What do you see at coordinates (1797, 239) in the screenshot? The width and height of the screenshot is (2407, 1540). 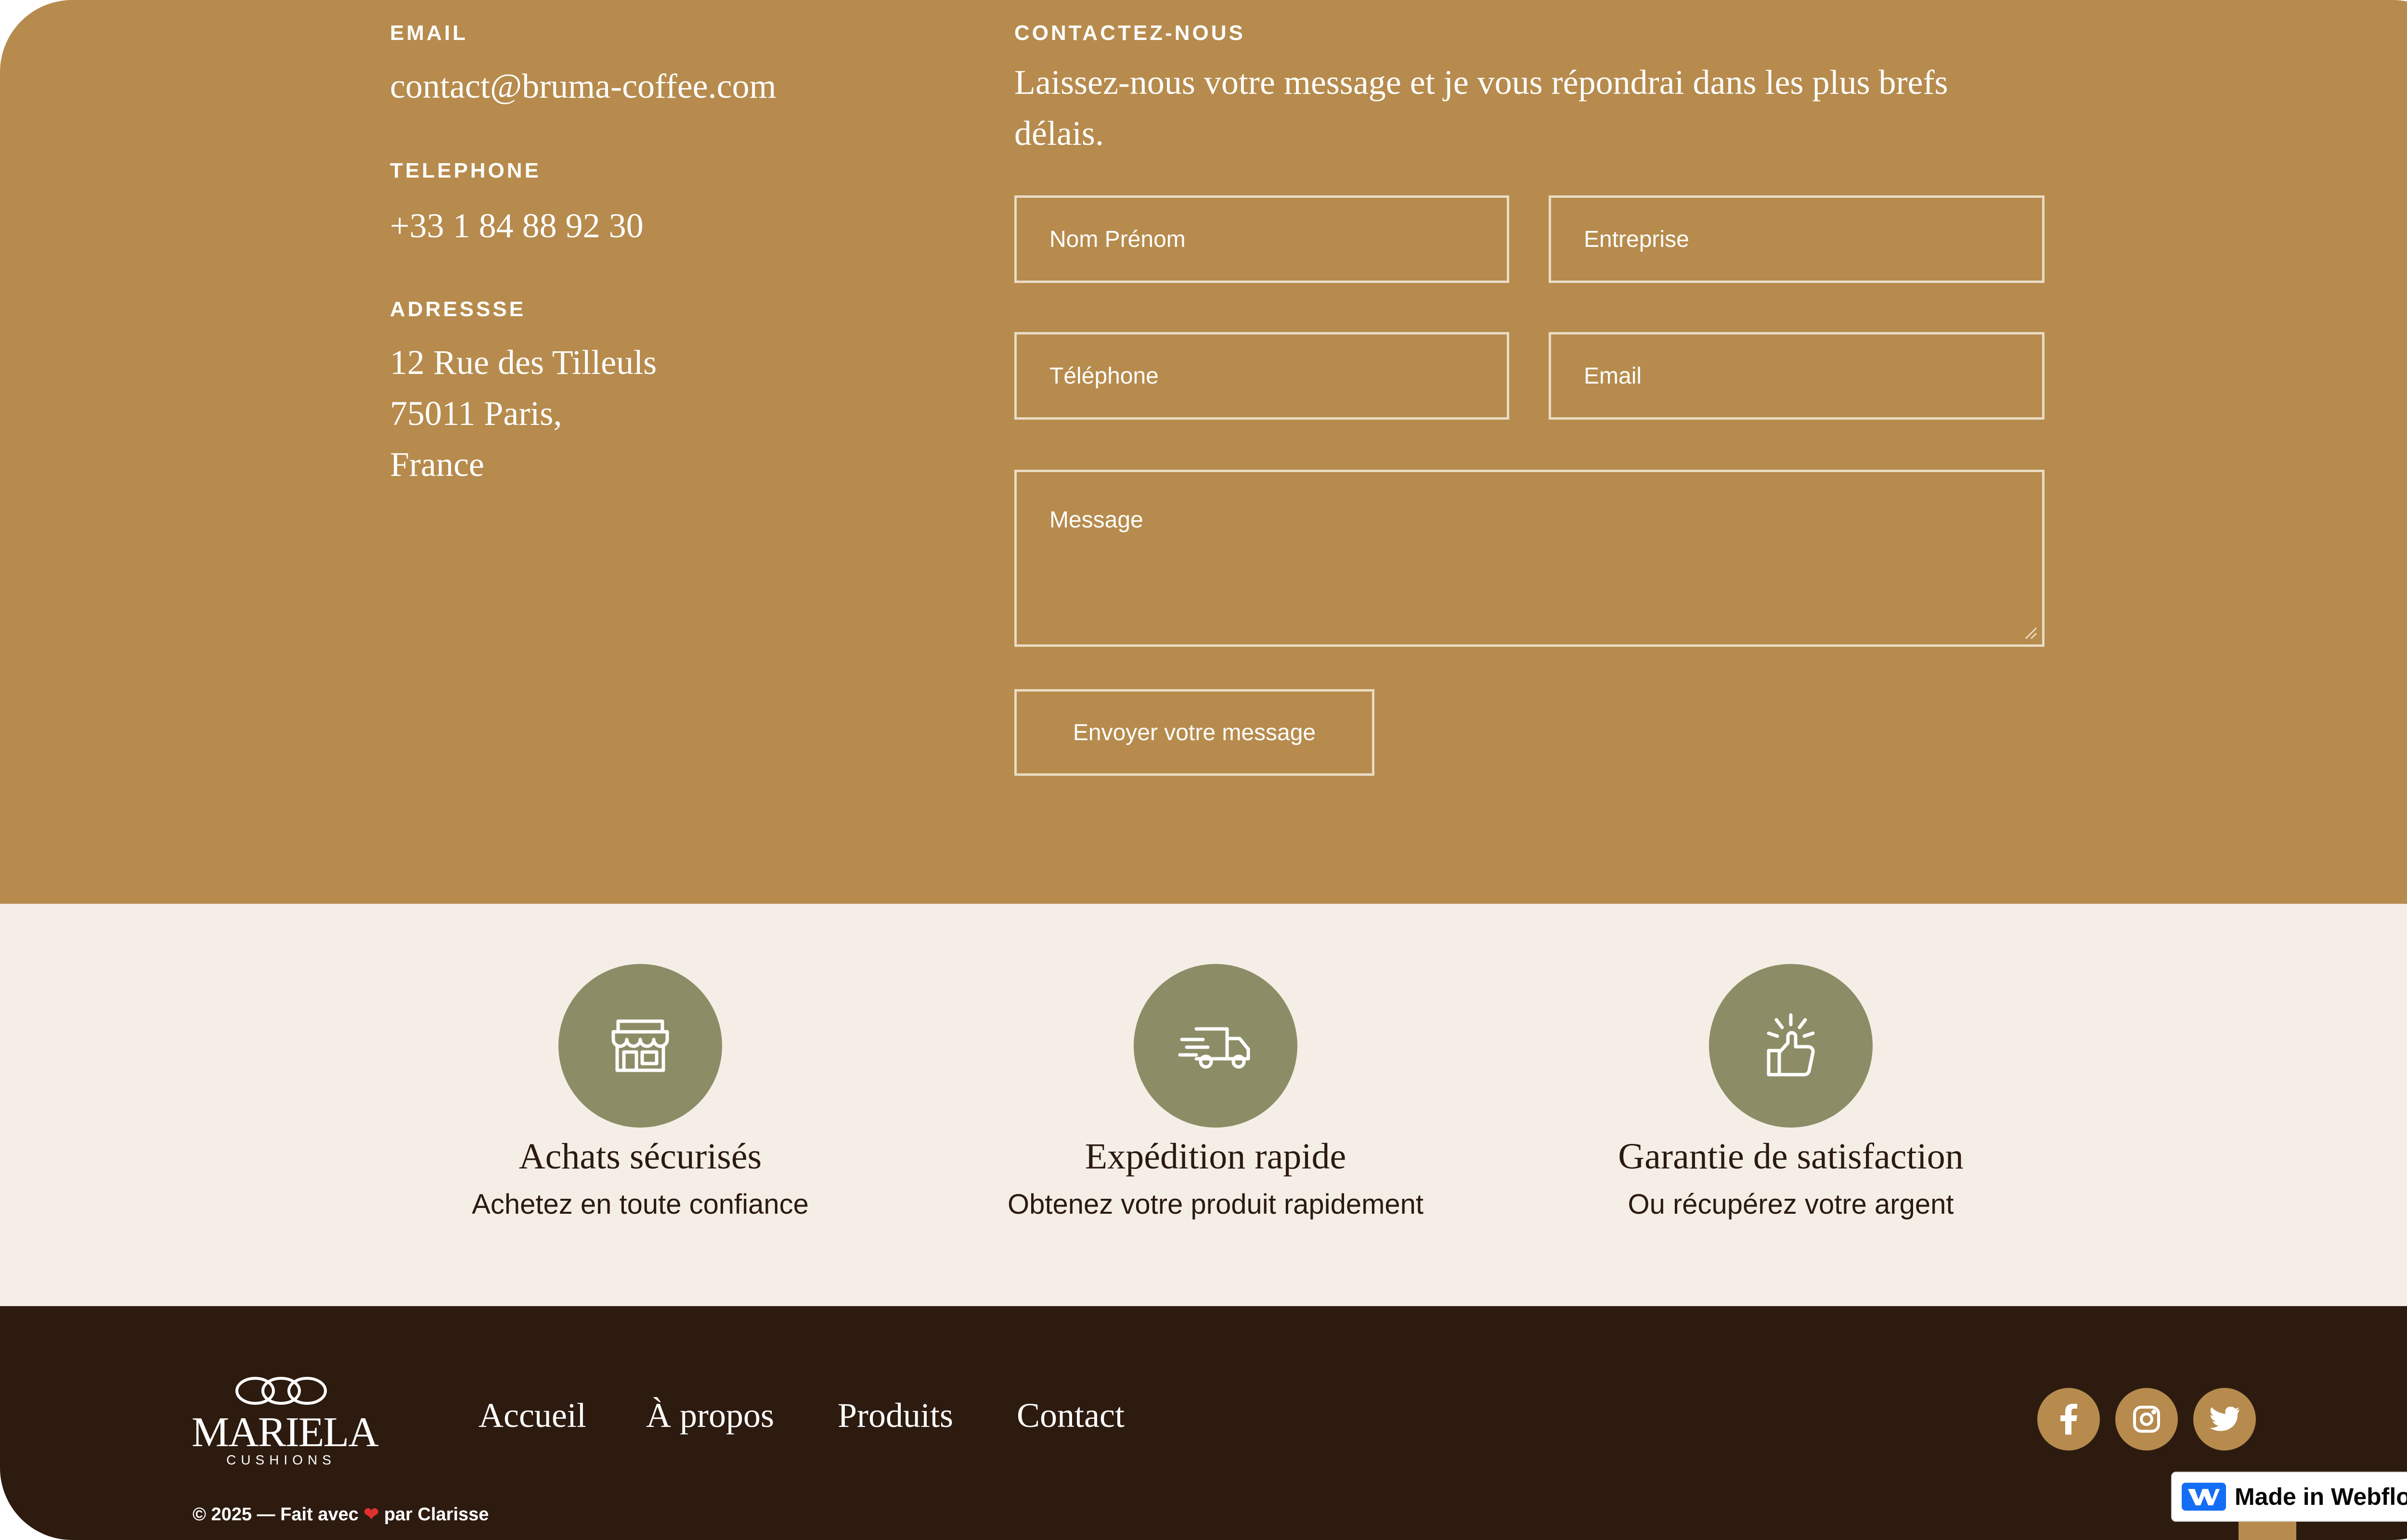 I see `company-field: Entreprise` at bounding box center [1797, 239].